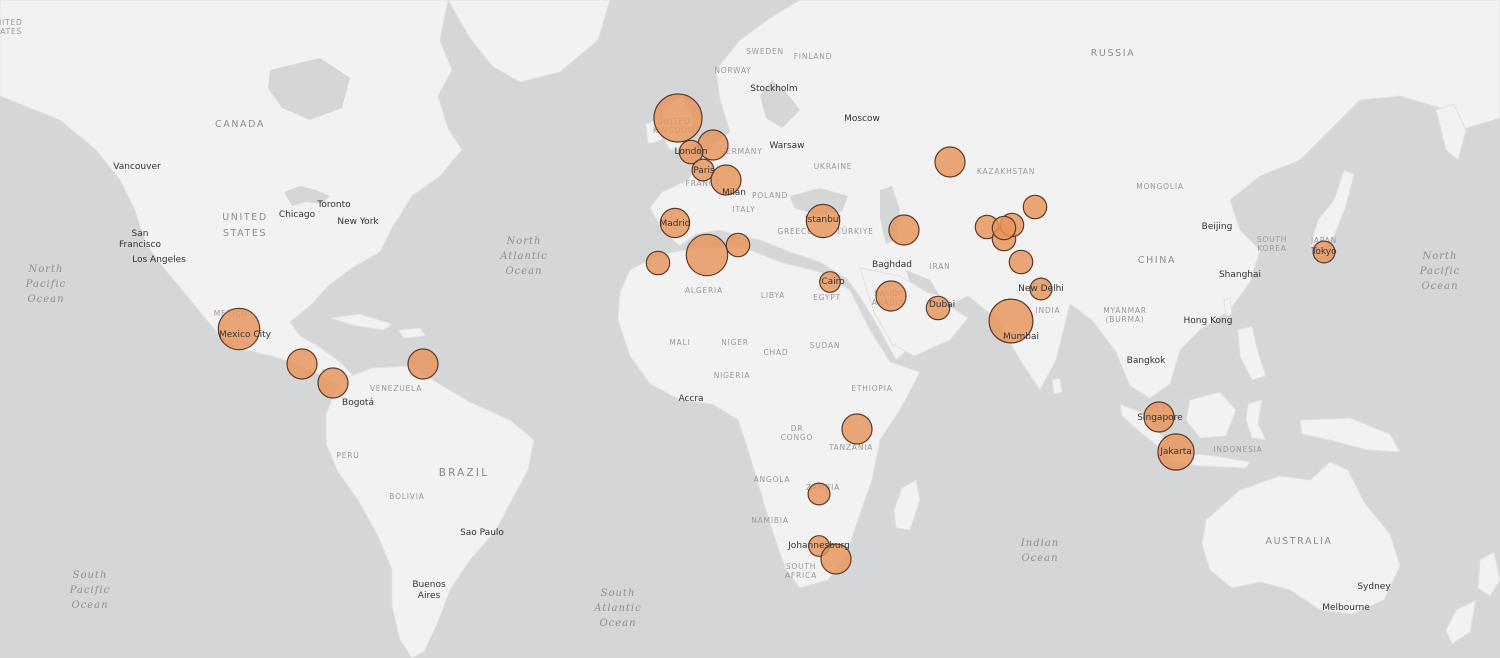  Describe the element at coordinates (850, 447) in the screenshot. I see `country-label-tanzania: TANZANIA` at that location.